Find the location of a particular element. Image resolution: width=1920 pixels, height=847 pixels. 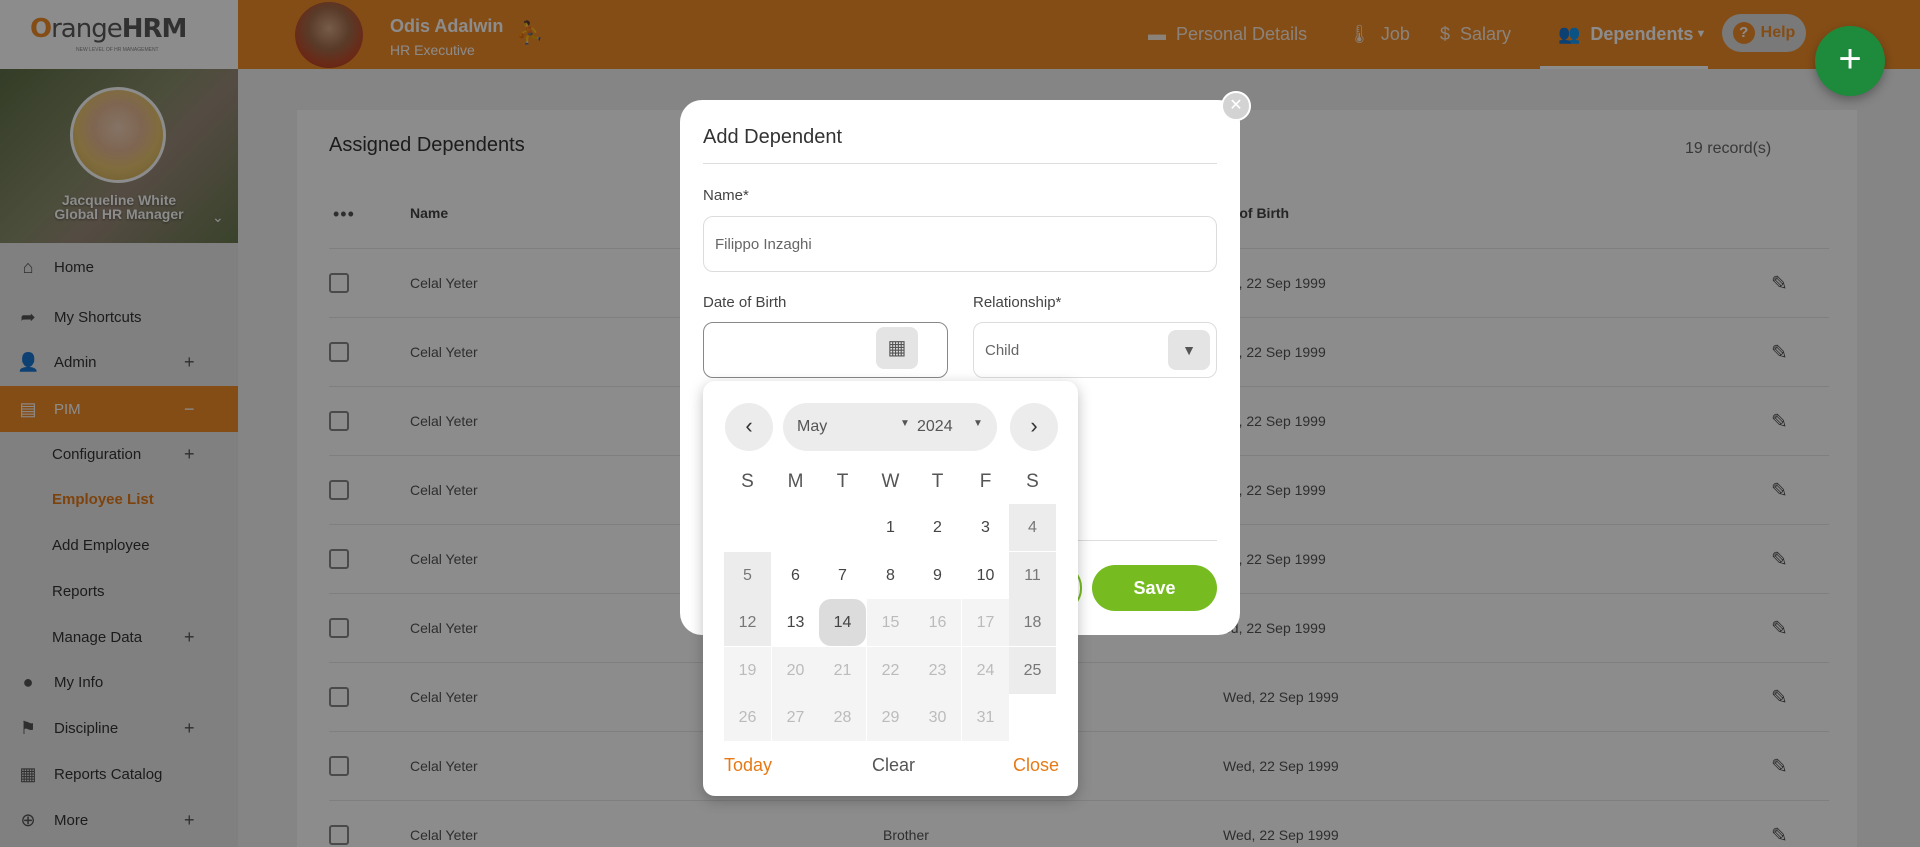

weekday-header: M is located at coordinates (795, 481).